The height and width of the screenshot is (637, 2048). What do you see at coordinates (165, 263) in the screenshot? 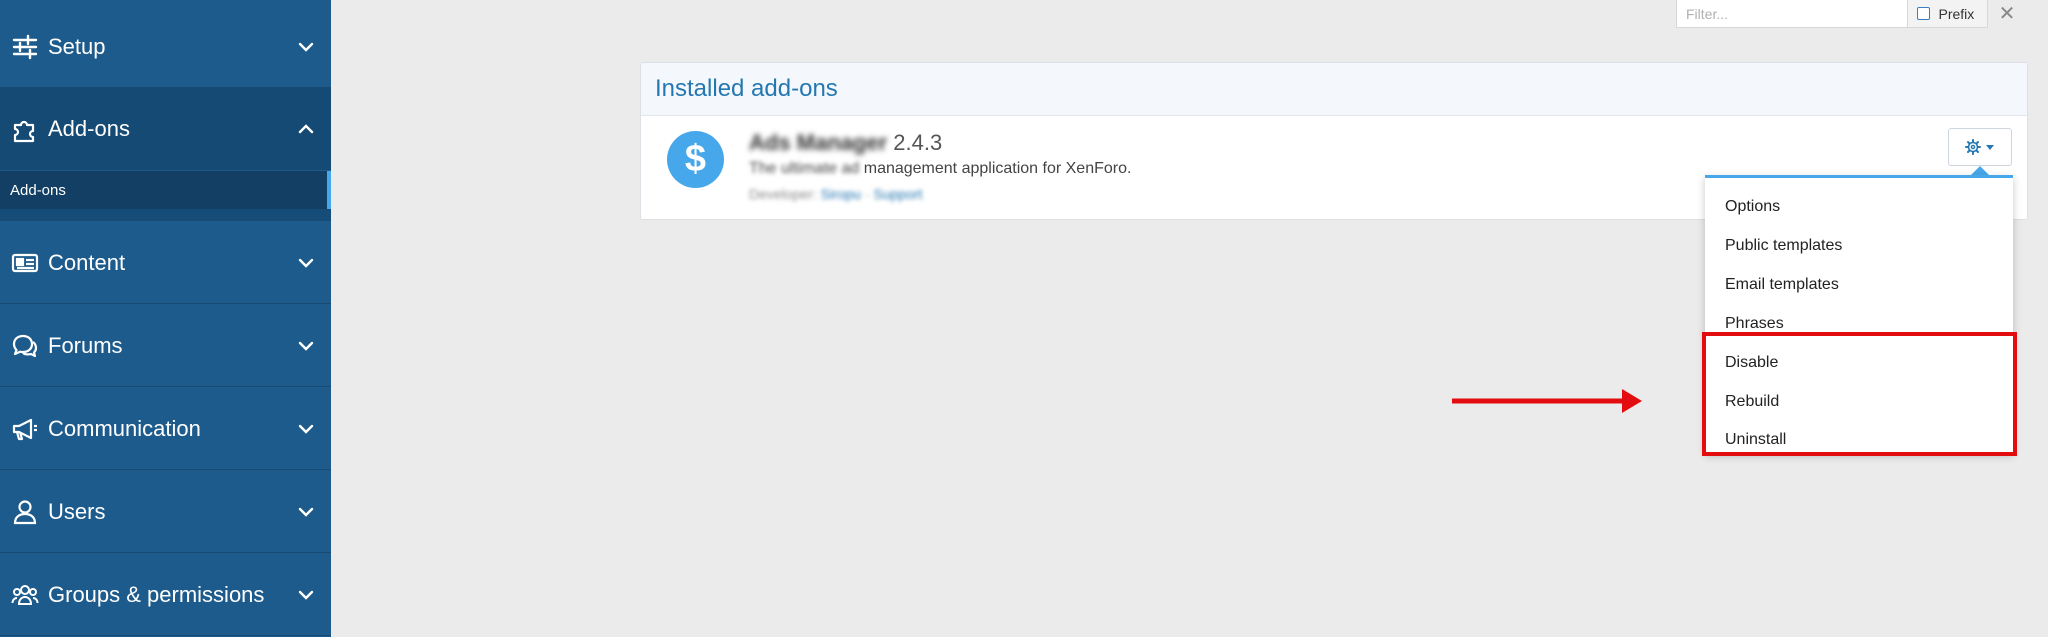
I see `sidebar-section-content: Content` at bounding box center [165, 263].